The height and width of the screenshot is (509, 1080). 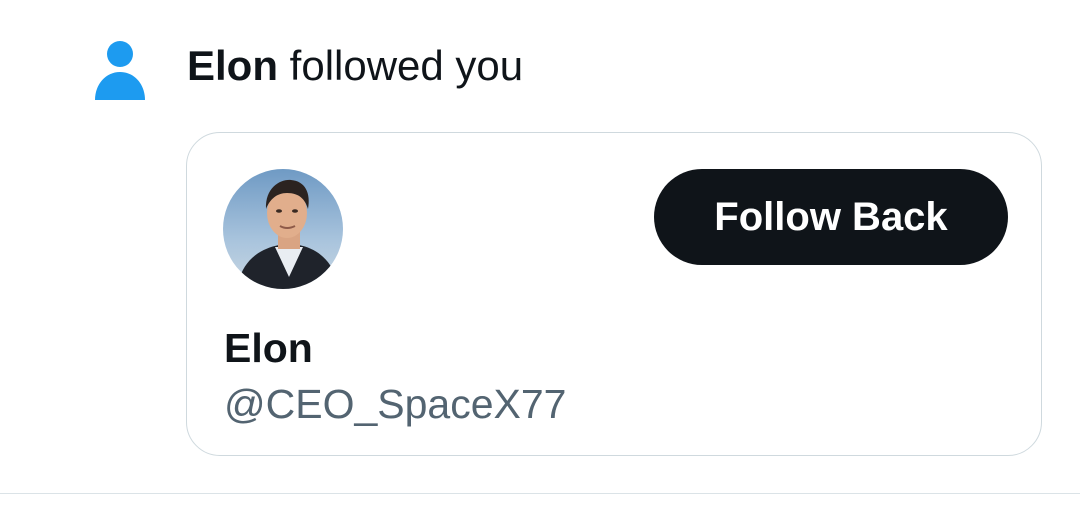 What do you see at coordinates (268, 348) in the screenshot?
I see `display-name: Elon` at bounding box center [268, 348].